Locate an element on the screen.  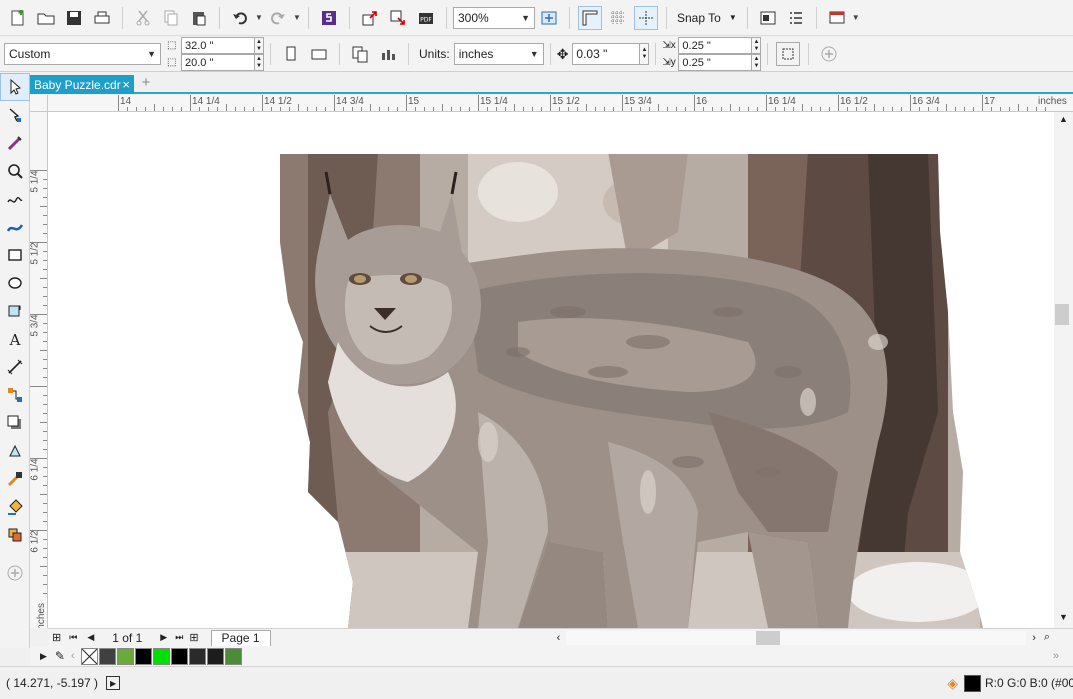
pick-tool-icon is located at coordinates (15, 87).